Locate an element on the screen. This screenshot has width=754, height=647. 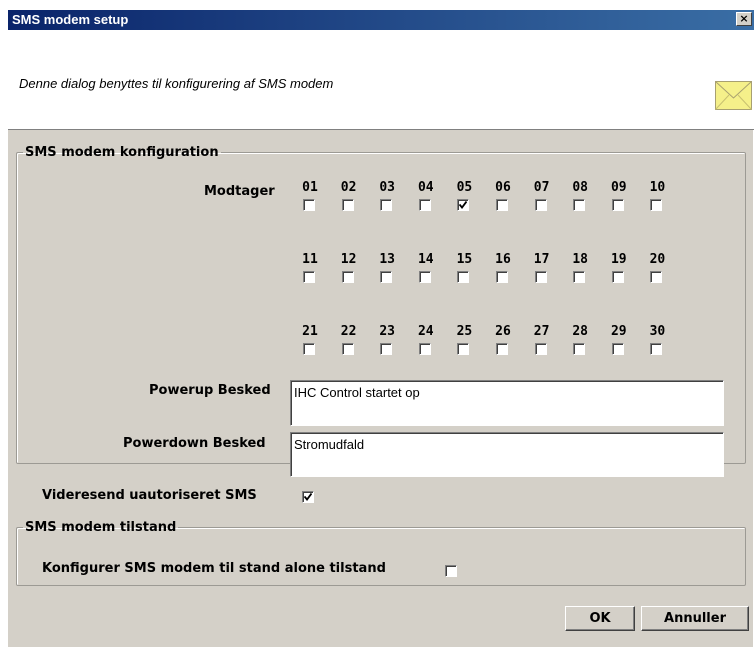
receiver-number: 29 is located at coordinates (618, 331).